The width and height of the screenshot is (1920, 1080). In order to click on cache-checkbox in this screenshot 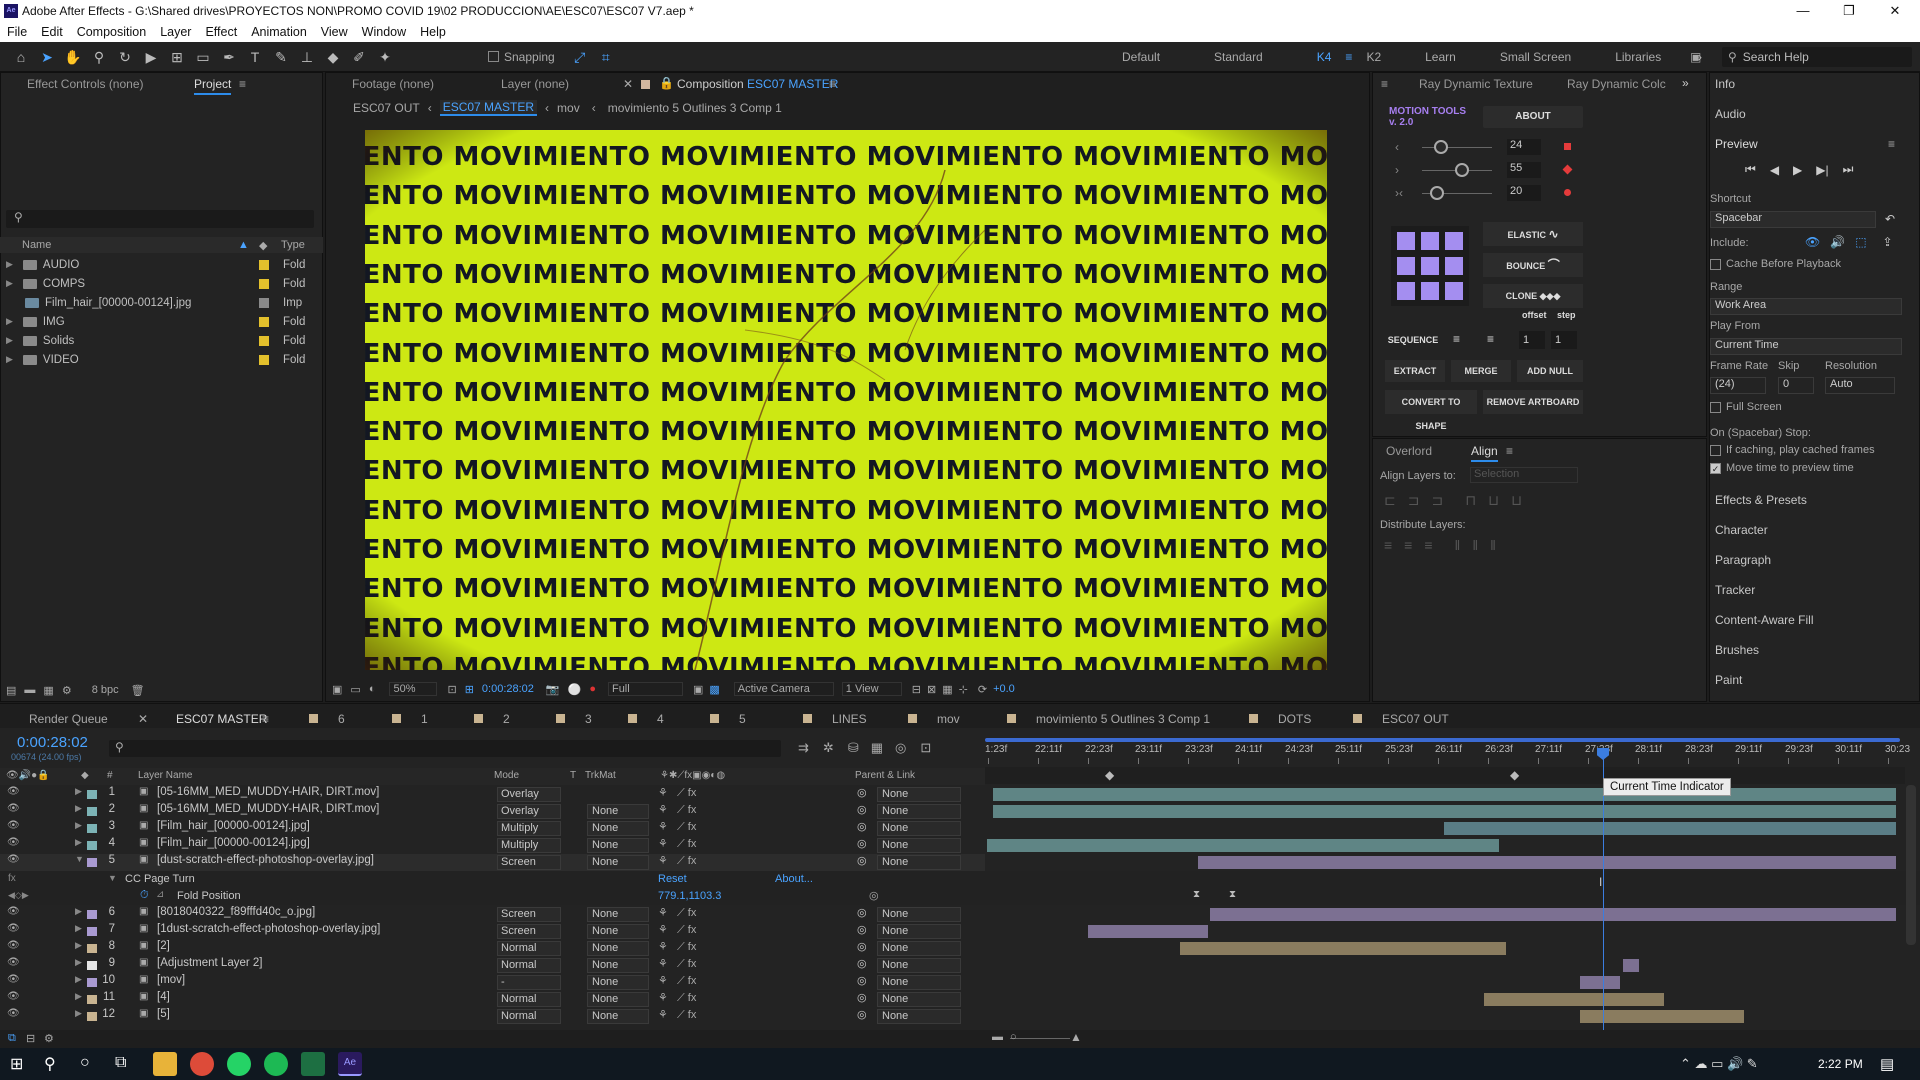, I will do `click(1715, 264)`.